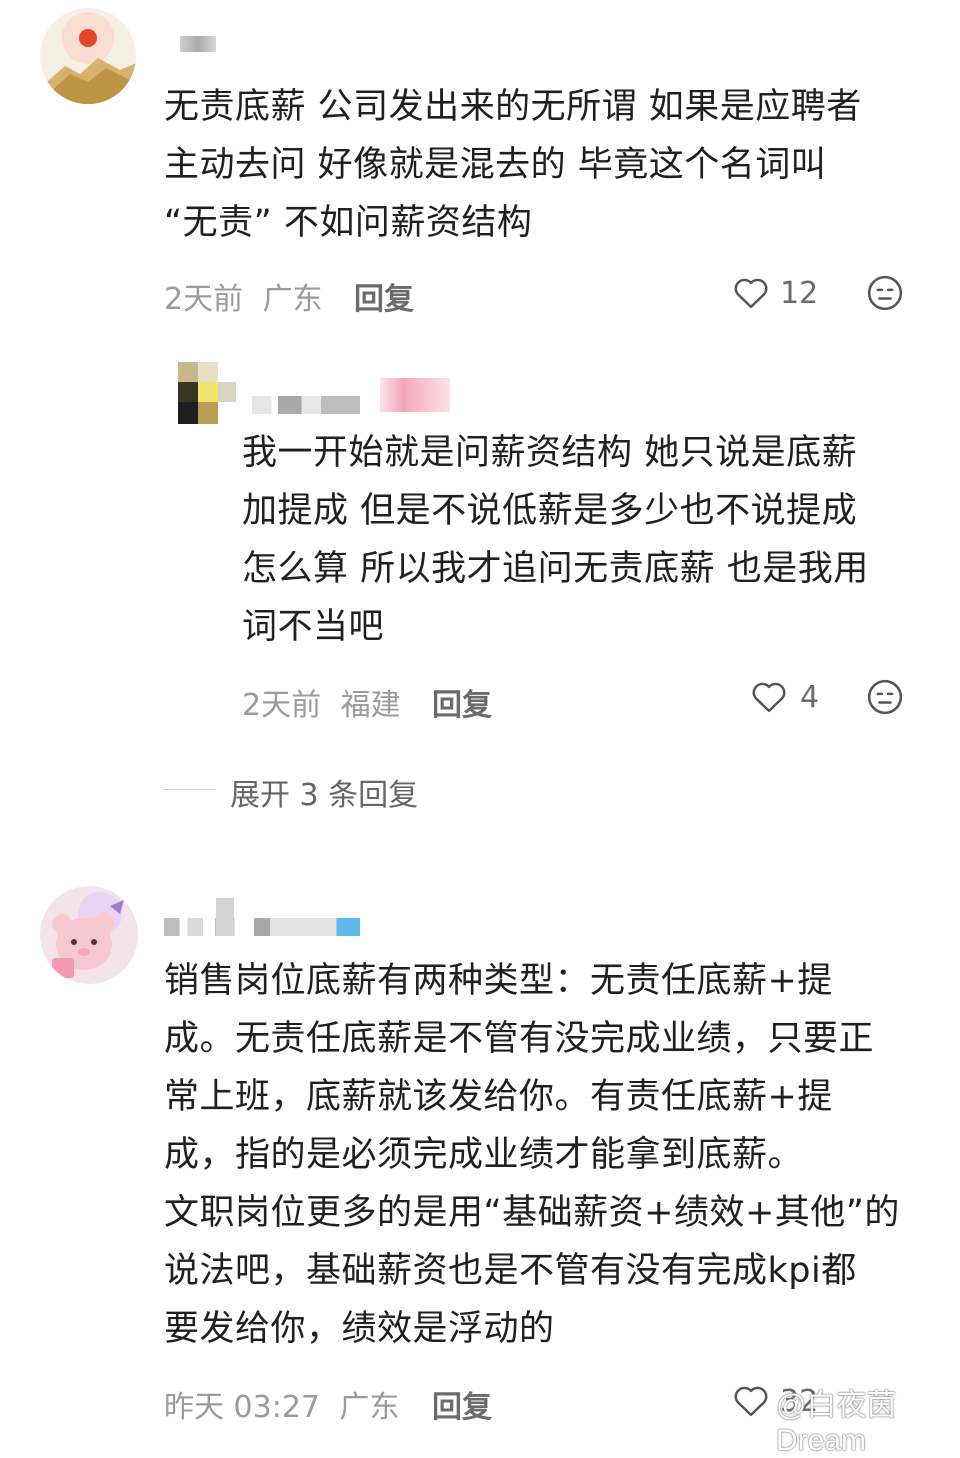 The width and height of the screenshot is (960, 1458). I want to click on watermark: @白夜茵Dream, so click(868, 1419).